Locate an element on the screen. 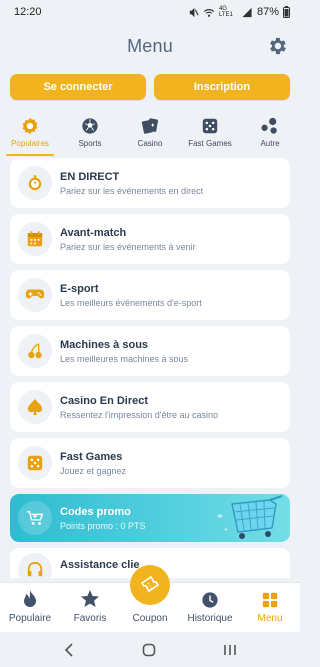 Image resolution: width=320 pixels, height=667 pixels. list-item-fast-games: Fast Games Jouez et gagnez is located at coordinates (150, 463).